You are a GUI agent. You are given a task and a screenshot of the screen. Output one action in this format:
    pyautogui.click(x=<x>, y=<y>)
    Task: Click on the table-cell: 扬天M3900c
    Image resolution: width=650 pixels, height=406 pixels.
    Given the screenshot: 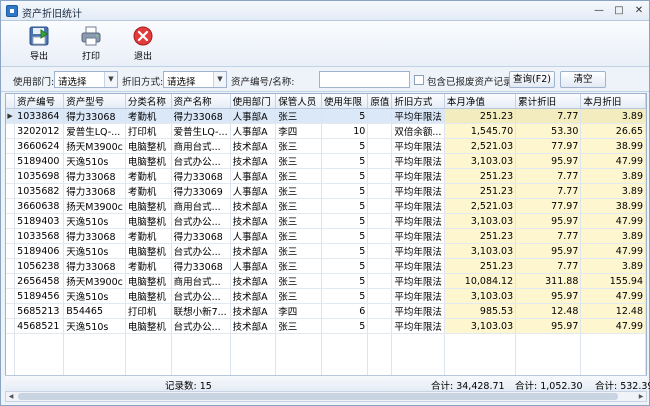 What is the action you would take?
    pyautogui.click(x=94, y=146)
    